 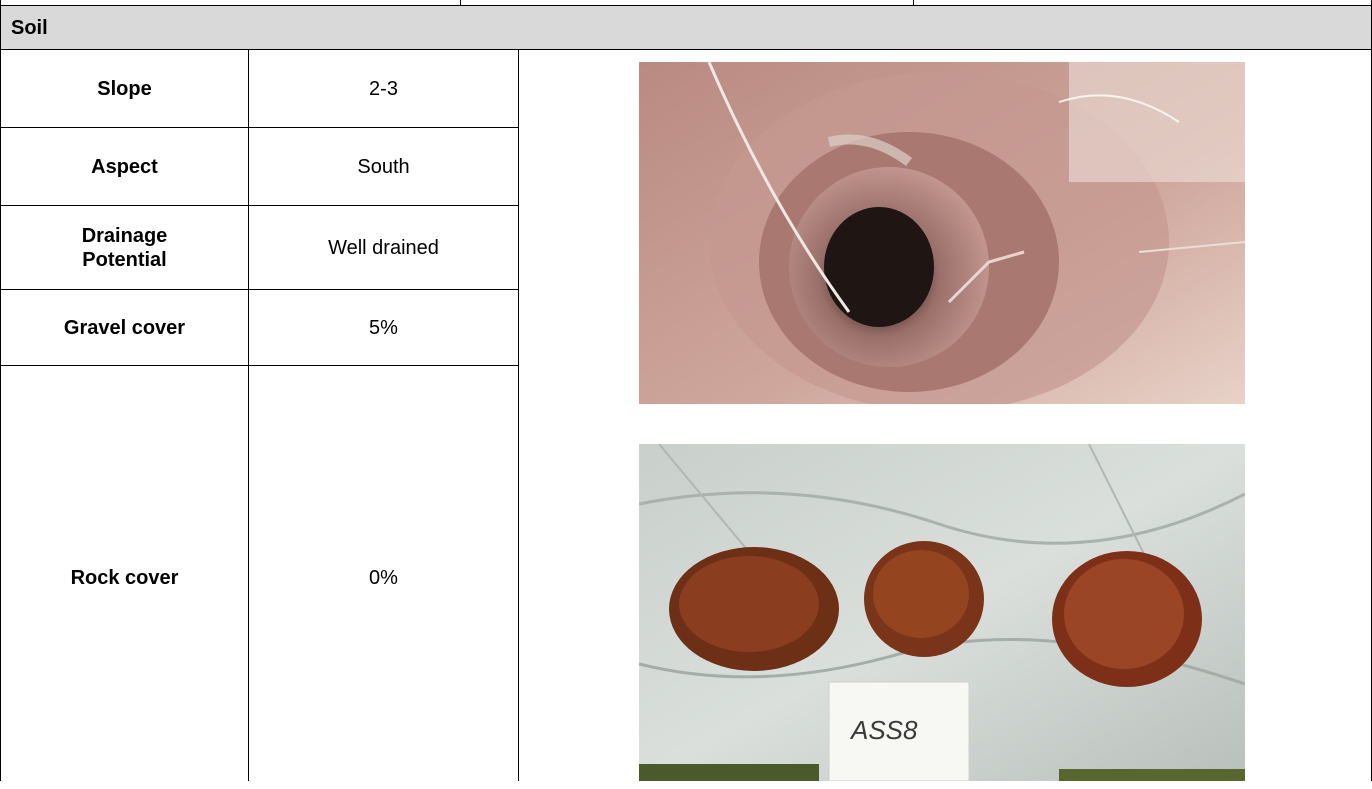 What do you see at coordinates (124, 166) in the screenshot?
I see `row-label-aspect: Aspect` at bounding box center [124, 166].